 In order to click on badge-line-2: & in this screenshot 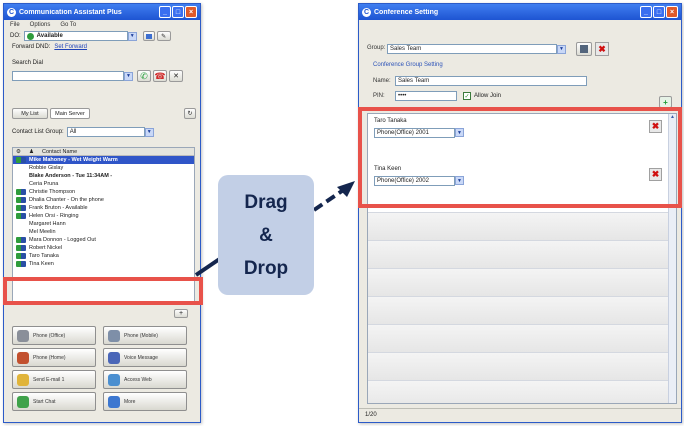, I will do `click(266, 235)`.